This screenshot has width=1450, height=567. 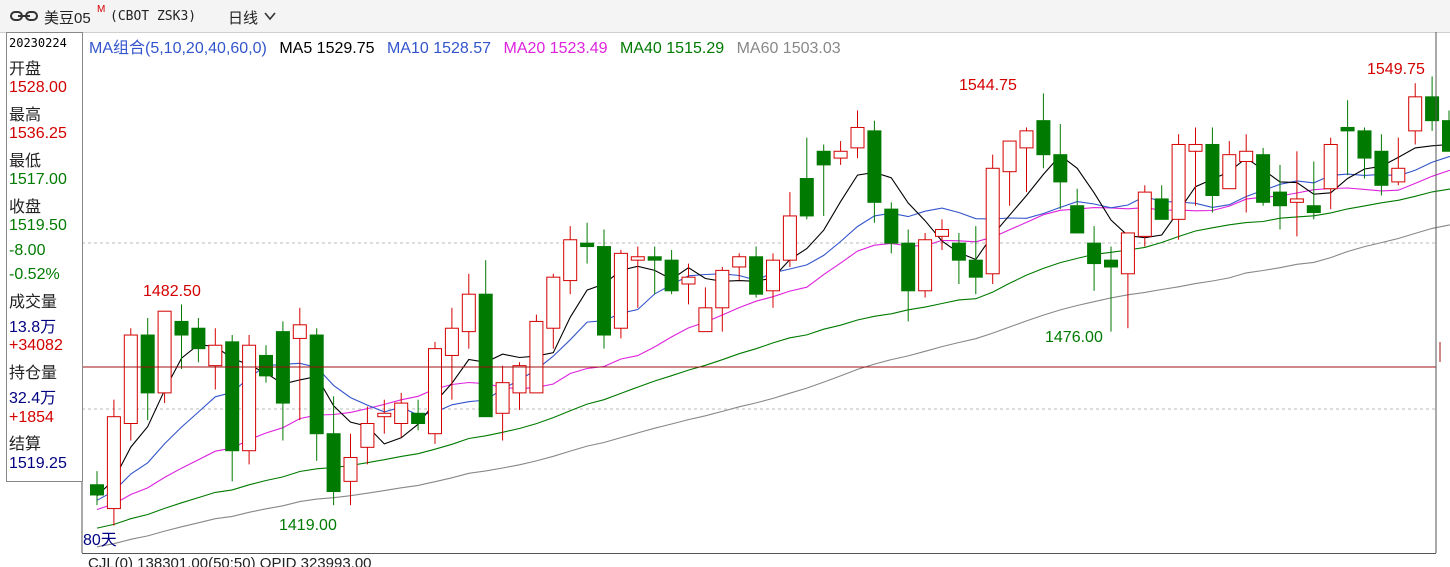 I want to click on oi-label: 持仓量, so click(x=33, y=371).